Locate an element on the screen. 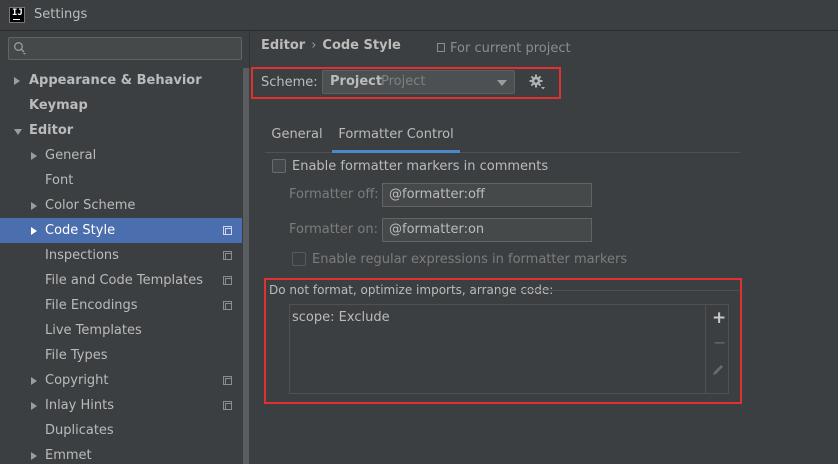  sidebar-item-code-style: Code Style is located at coordinates (121, 230).